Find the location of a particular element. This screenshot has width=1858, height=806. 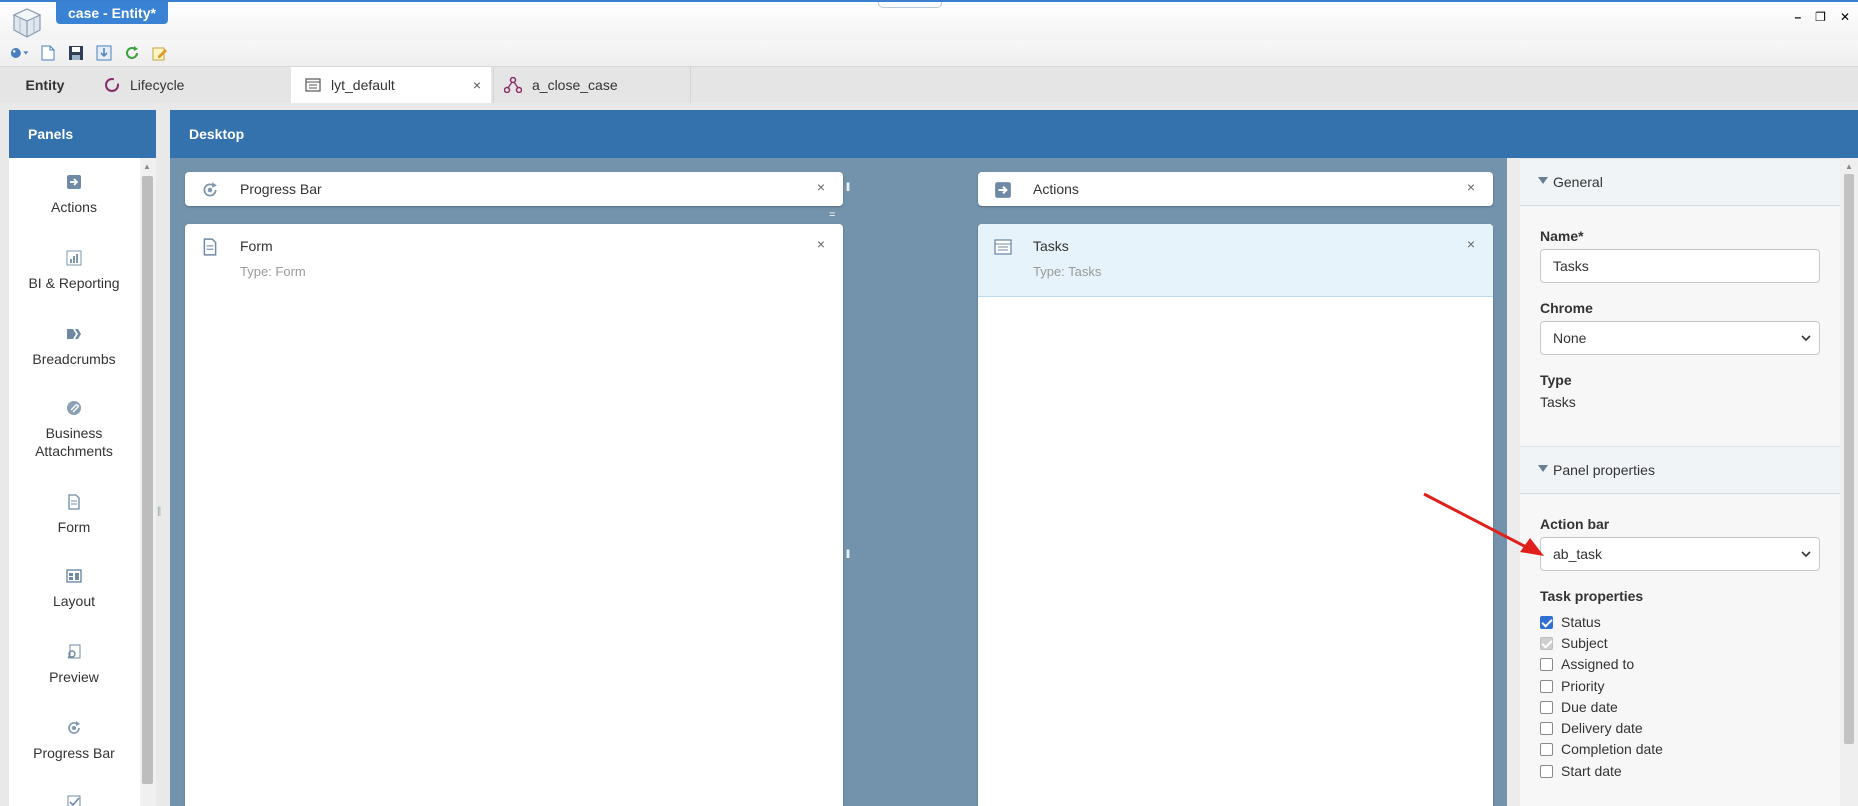

row-splitter-handle: = is located at coordinates (832, 215).